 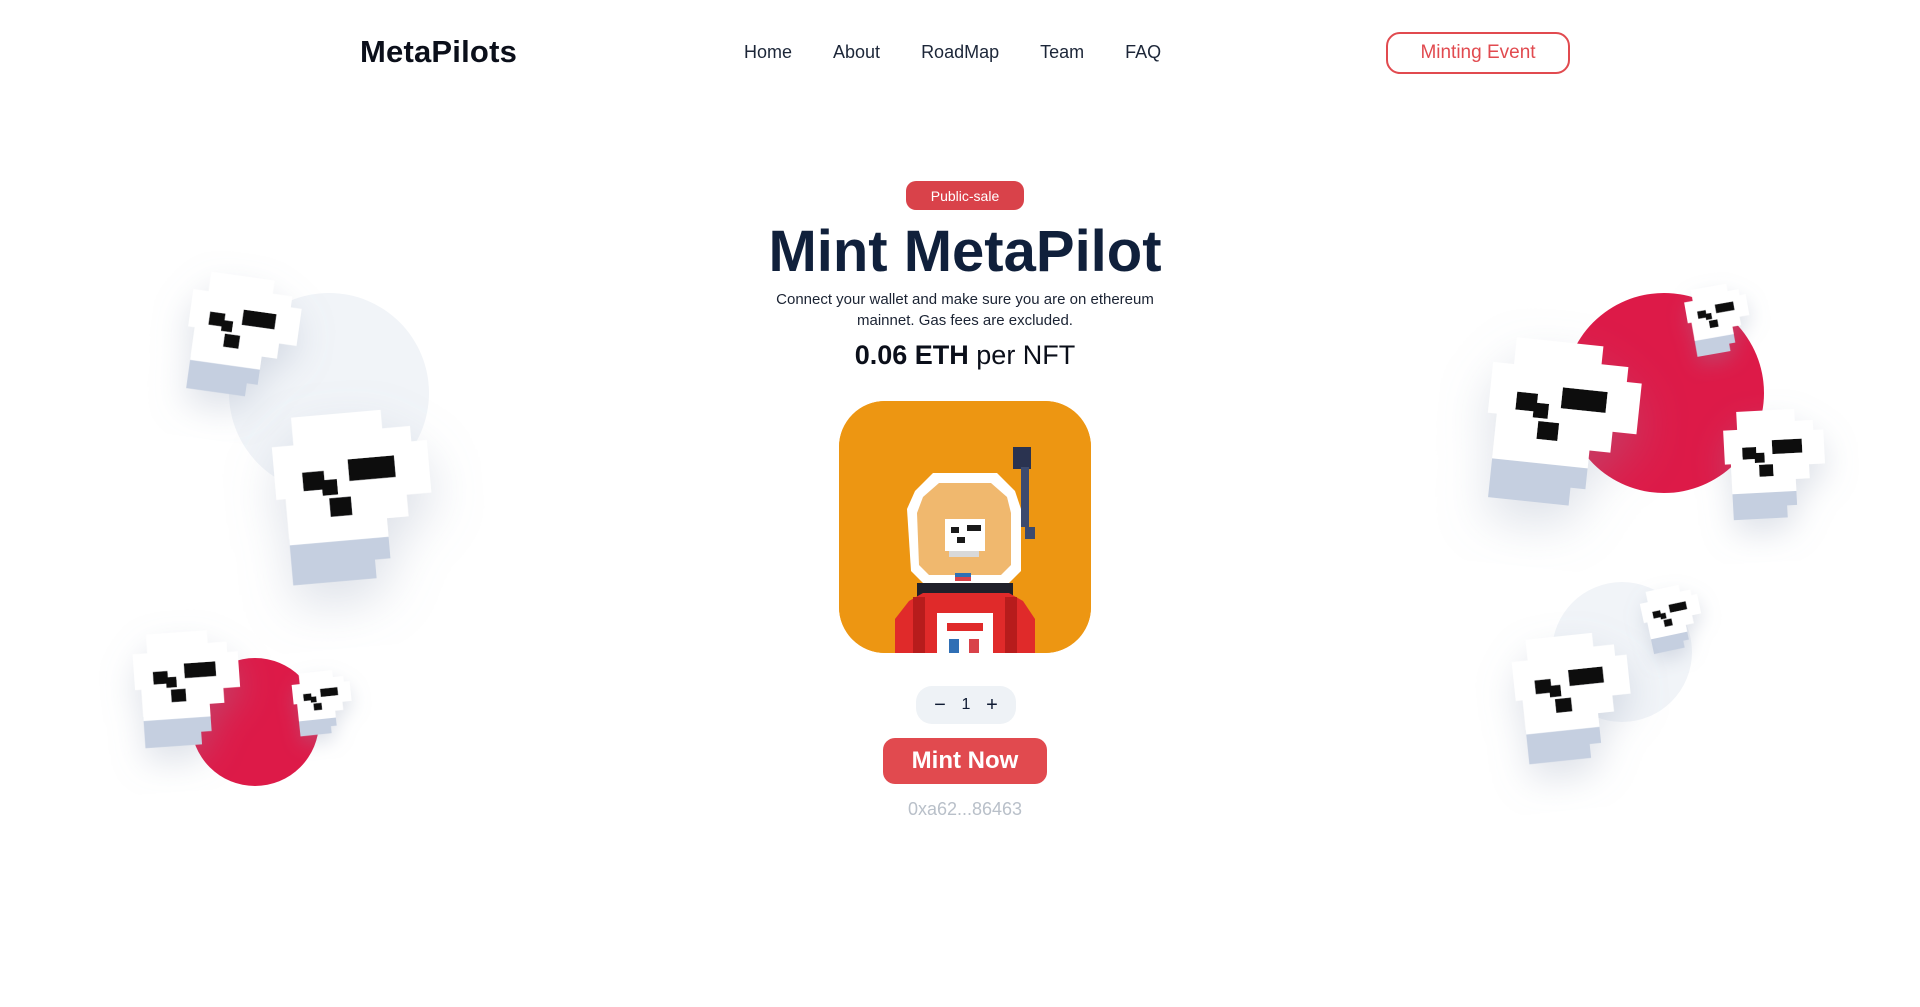 I want to click on main-menu: Home About RoadMap Team FAQ, so click(x=952, y=52).